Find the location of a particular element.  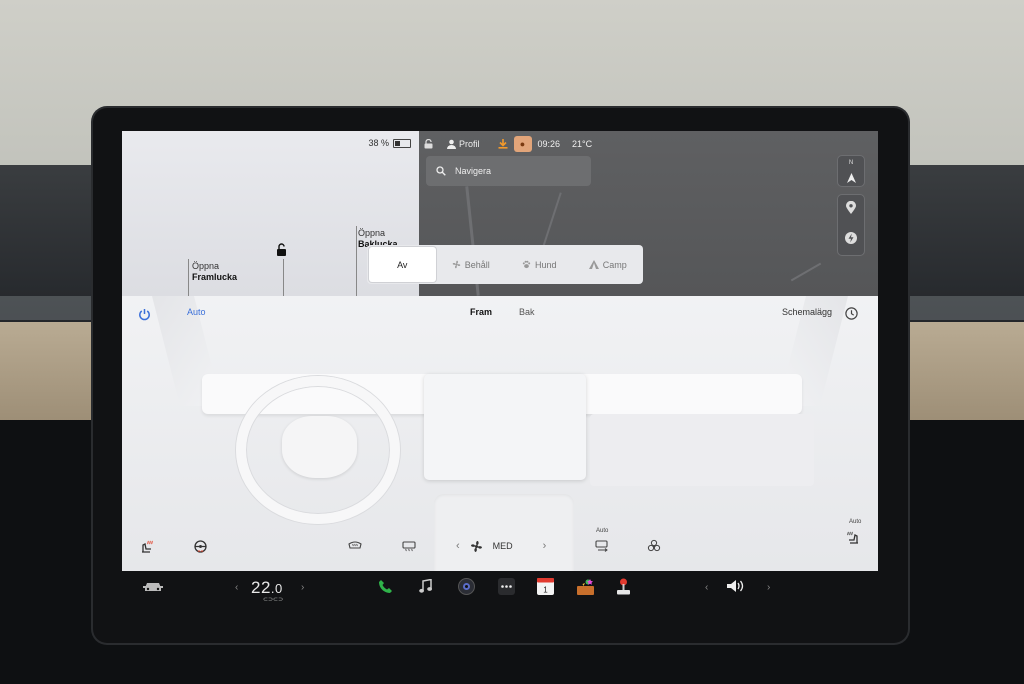

calendar-day: 1 is located at coordinates (545, 589).